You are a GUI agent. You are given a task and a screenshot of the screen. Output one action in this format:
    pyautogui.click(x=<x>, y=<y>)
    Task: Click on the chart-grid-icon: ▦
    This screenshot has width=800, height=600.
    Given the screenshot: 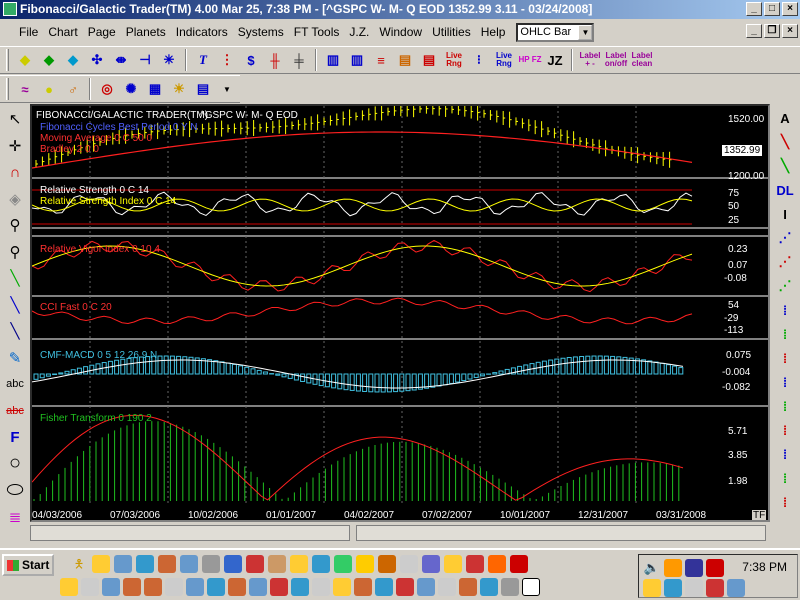 What is the action you would take?
    pyautogui.click(x=155, y=89)
    